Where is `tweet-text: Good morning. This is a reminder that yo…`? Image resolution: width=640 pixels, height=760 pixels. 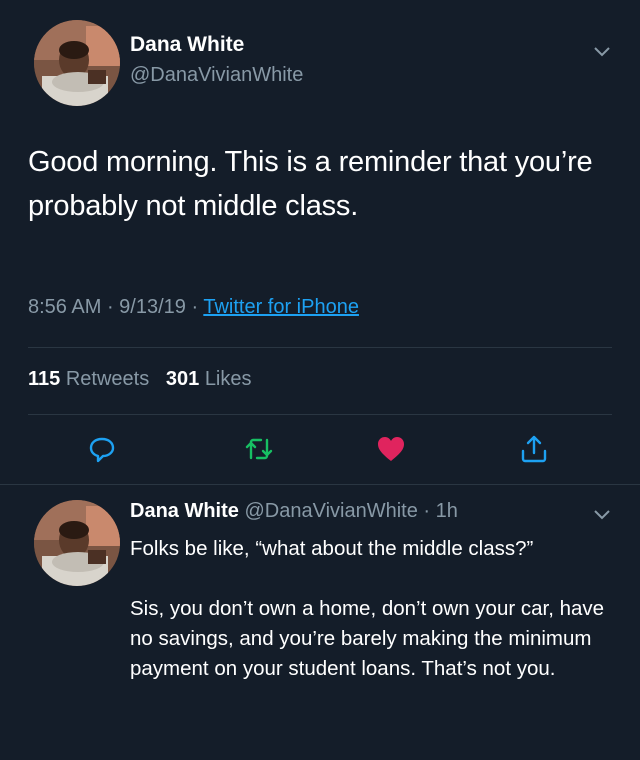
tweet-text: Good morning. This is a reminder that yo… is located at coordinates (310, 184).